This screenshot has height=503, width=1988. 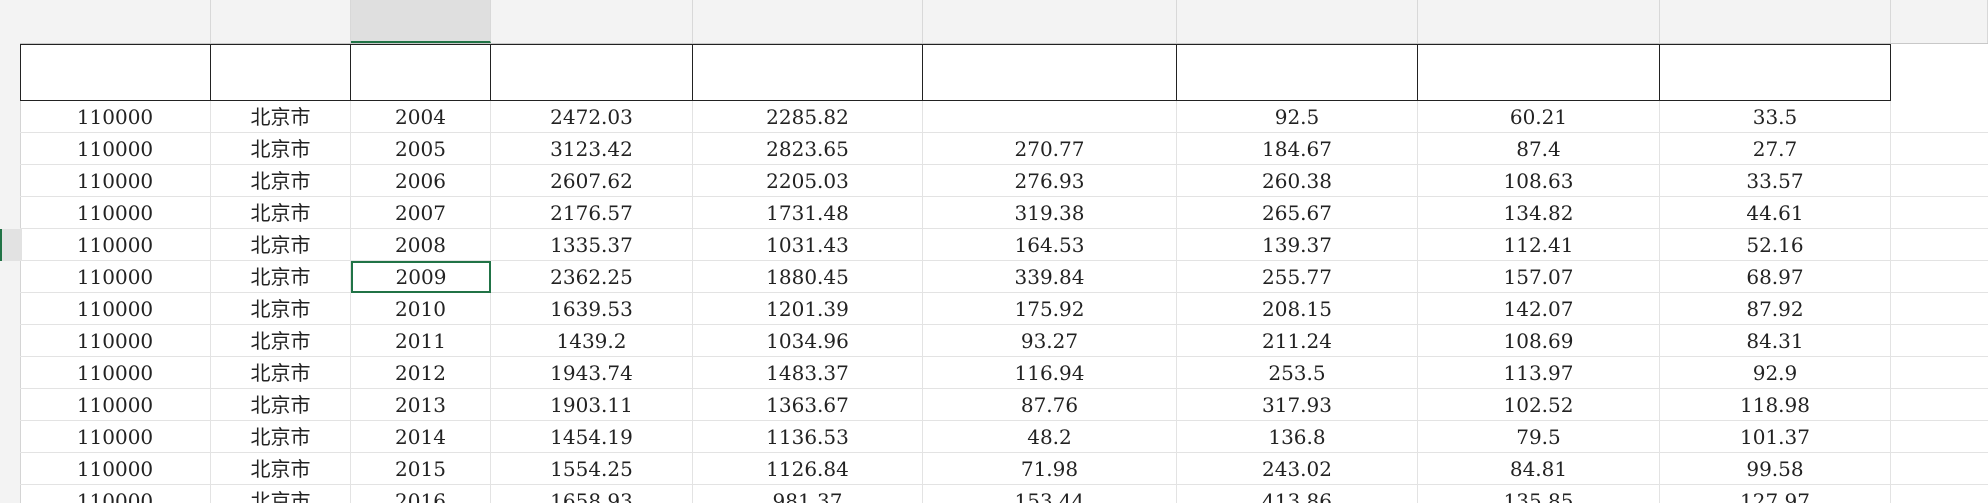 What do you see at coordinates (808, 469) in the screenshot?
I see `table-cell: 1126.84` at bounding box center [808, 469].